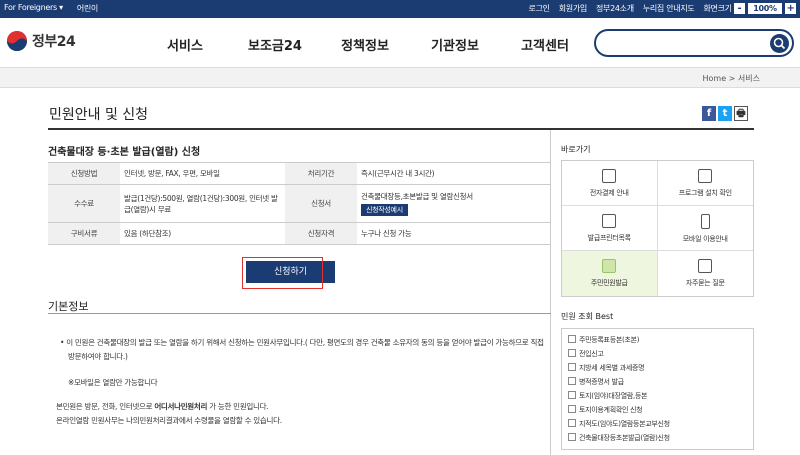 The height and width of the screenshot is (455, 800). What do you see at coordinates (705, 283) in the screenshot?
I see `quick-link-label: 자주묻는 질문` at bounding box center [705, 283].